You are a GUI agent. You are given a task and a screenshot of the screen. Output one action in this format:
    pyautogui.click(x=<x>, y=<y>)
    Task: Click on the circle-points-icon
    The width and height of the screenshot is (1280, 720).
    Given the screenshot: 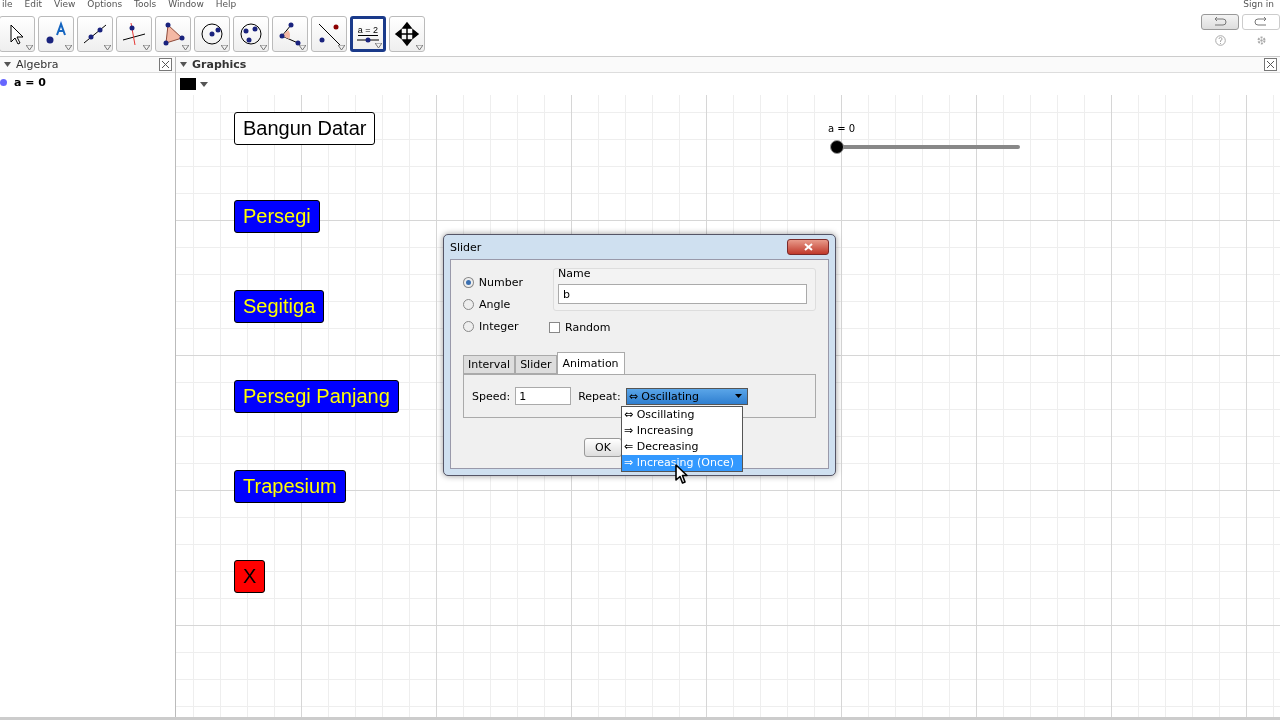 What is the action you would take?
    pyautogui.click(x=251, y=34)
    